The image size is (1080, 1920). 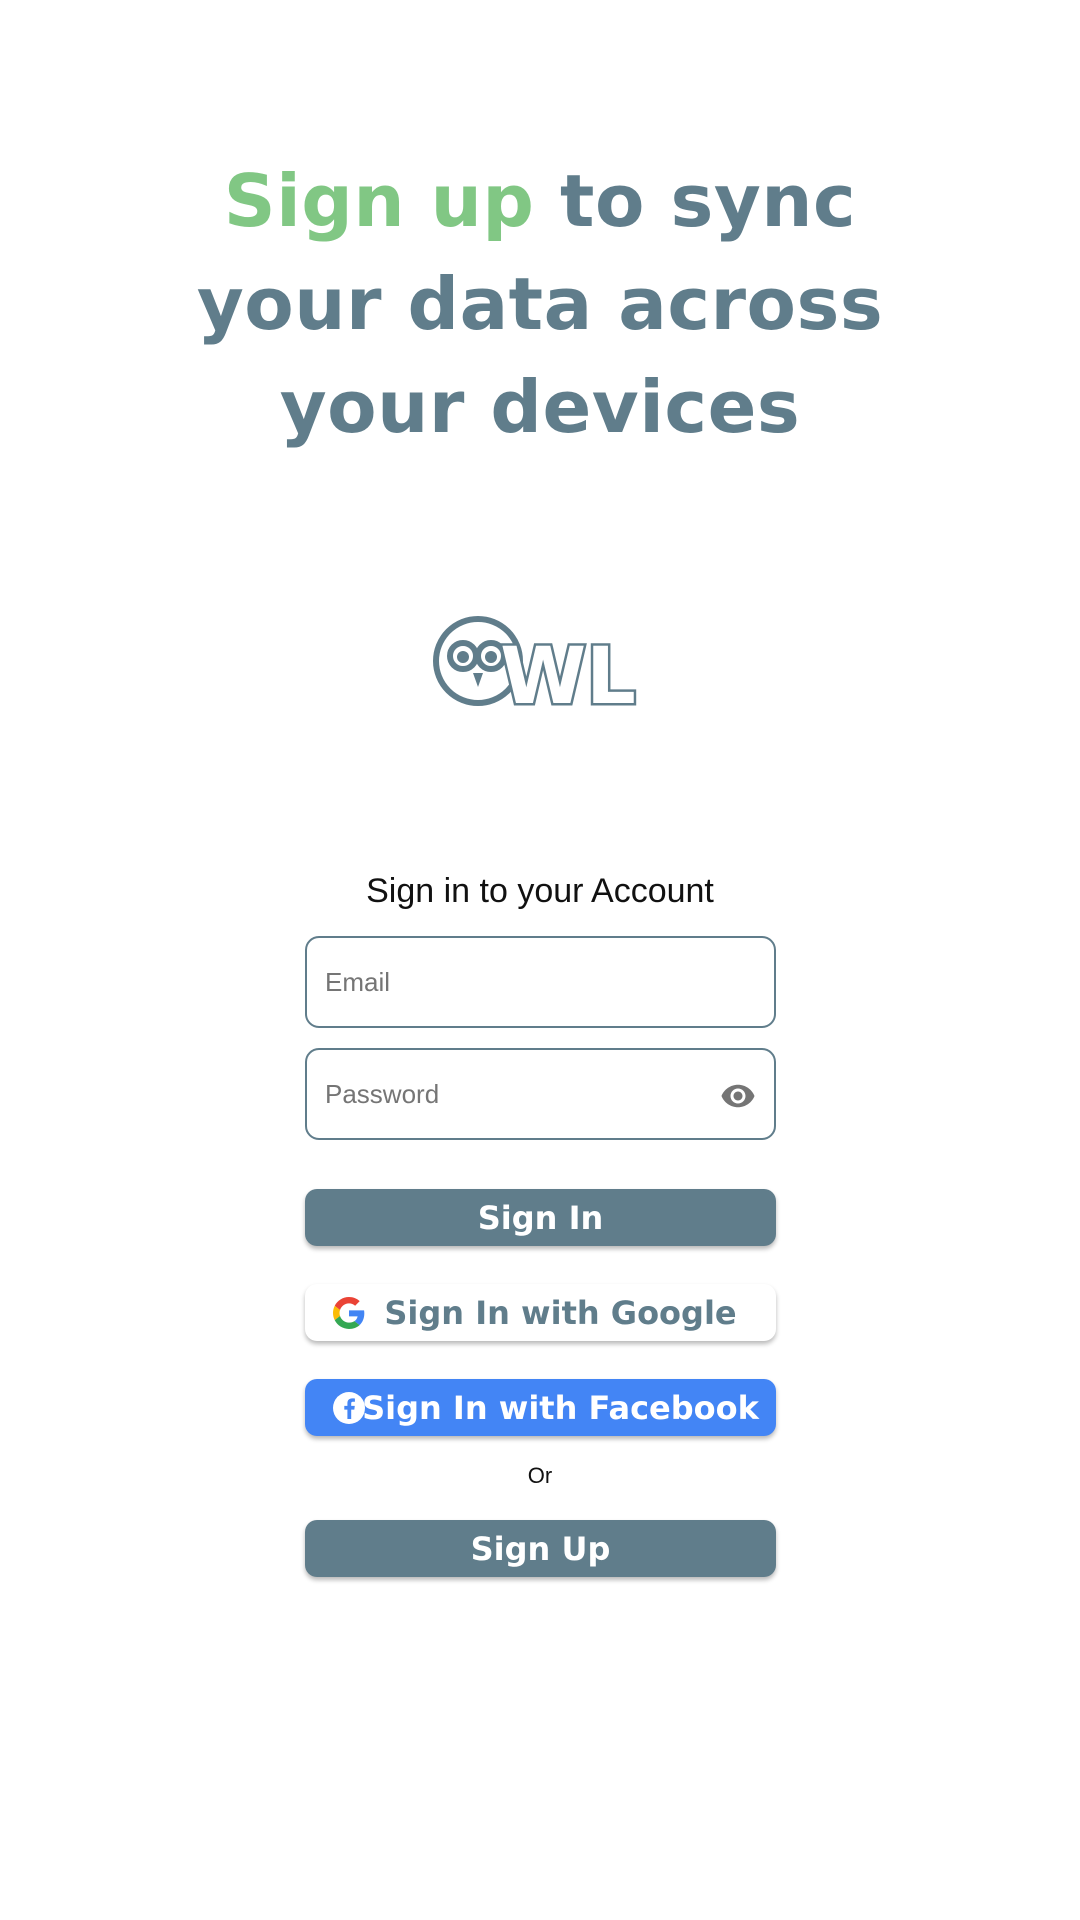 What do you see at coordinates (568, 671) in the screenshot?
I see `logo-text: WL` at bounding box center [568, 671].